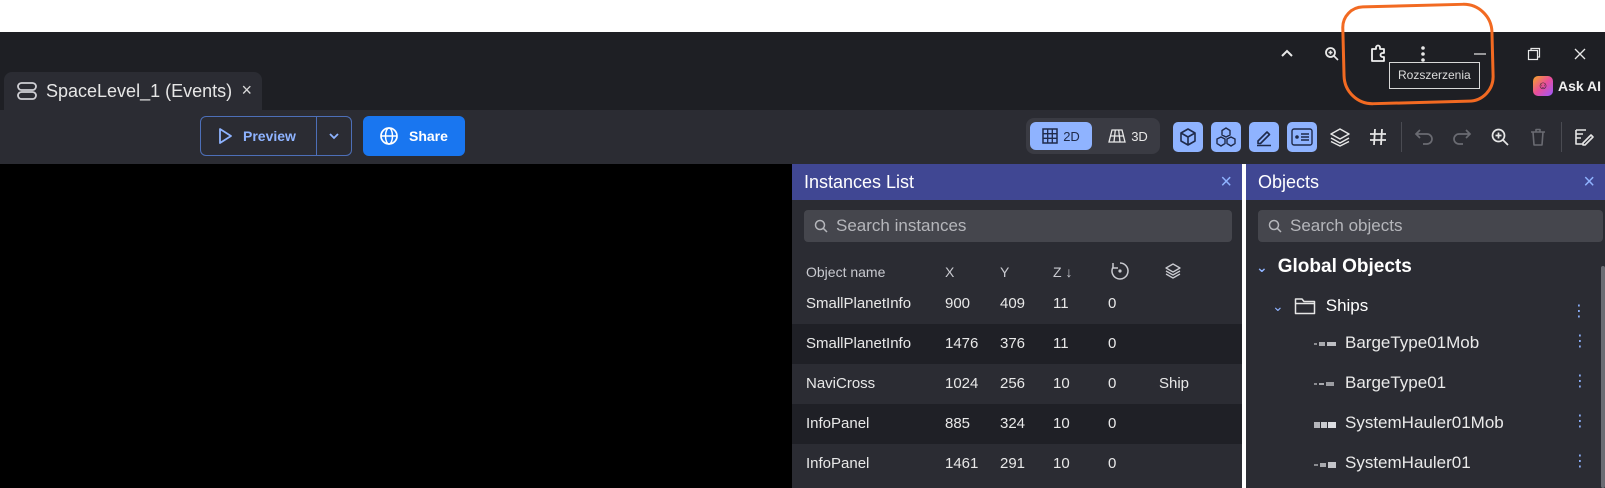 This screenshot has height=488, width=1605. I want to click on instances-panel-header: Instances List ×, so click(1017, 182).